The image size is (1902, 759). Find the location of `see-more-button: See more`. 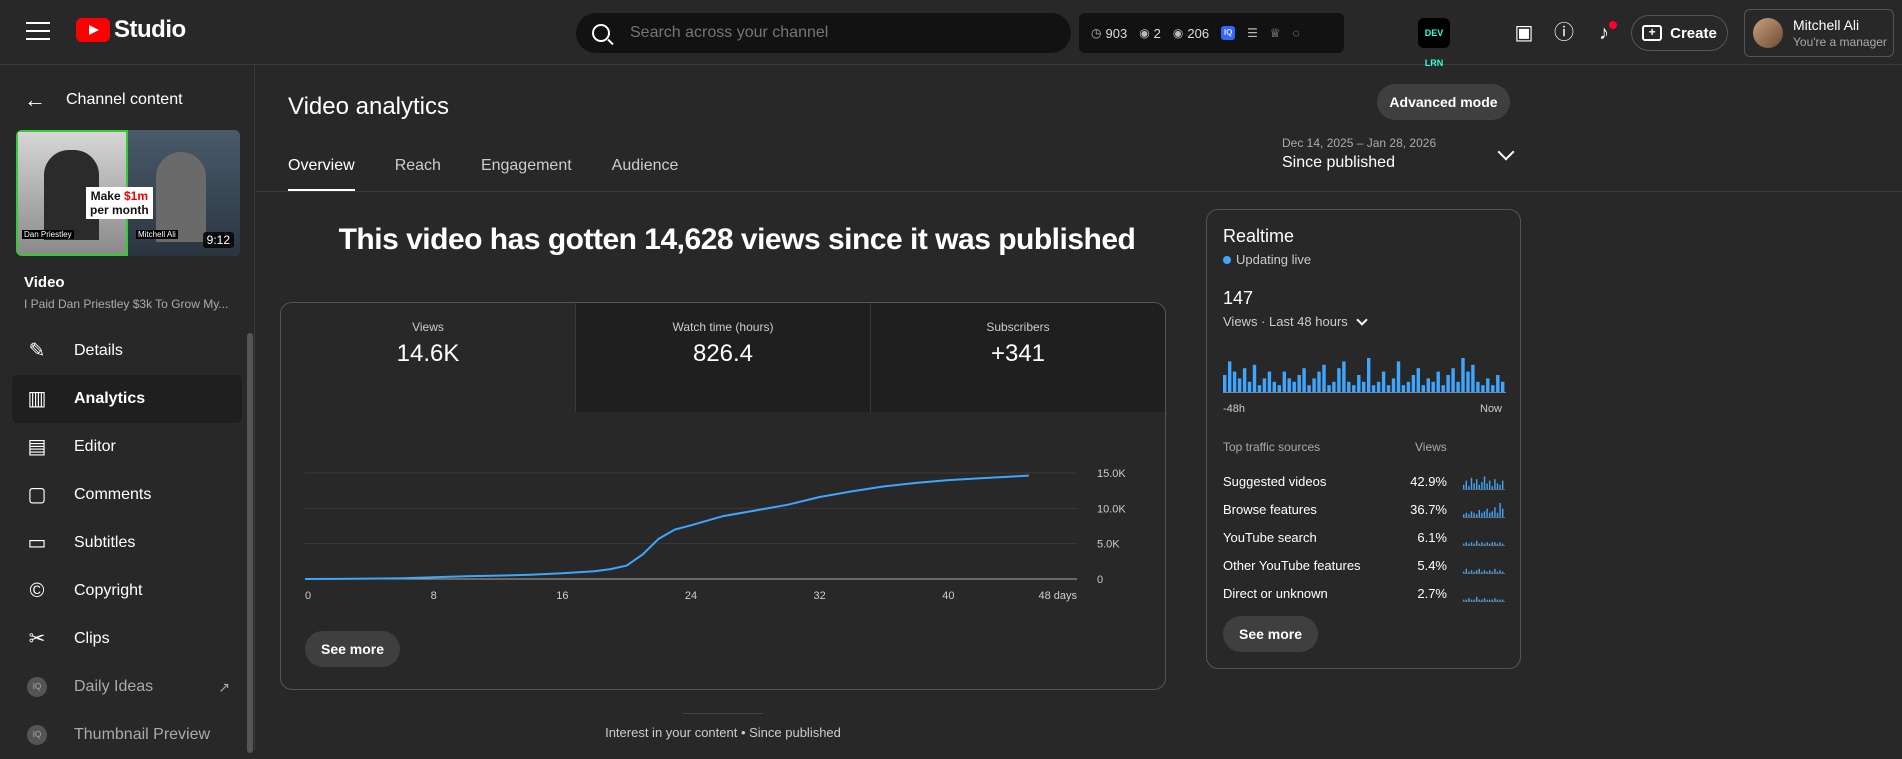

see-more-button: See more is located at coordinates (353, 649).